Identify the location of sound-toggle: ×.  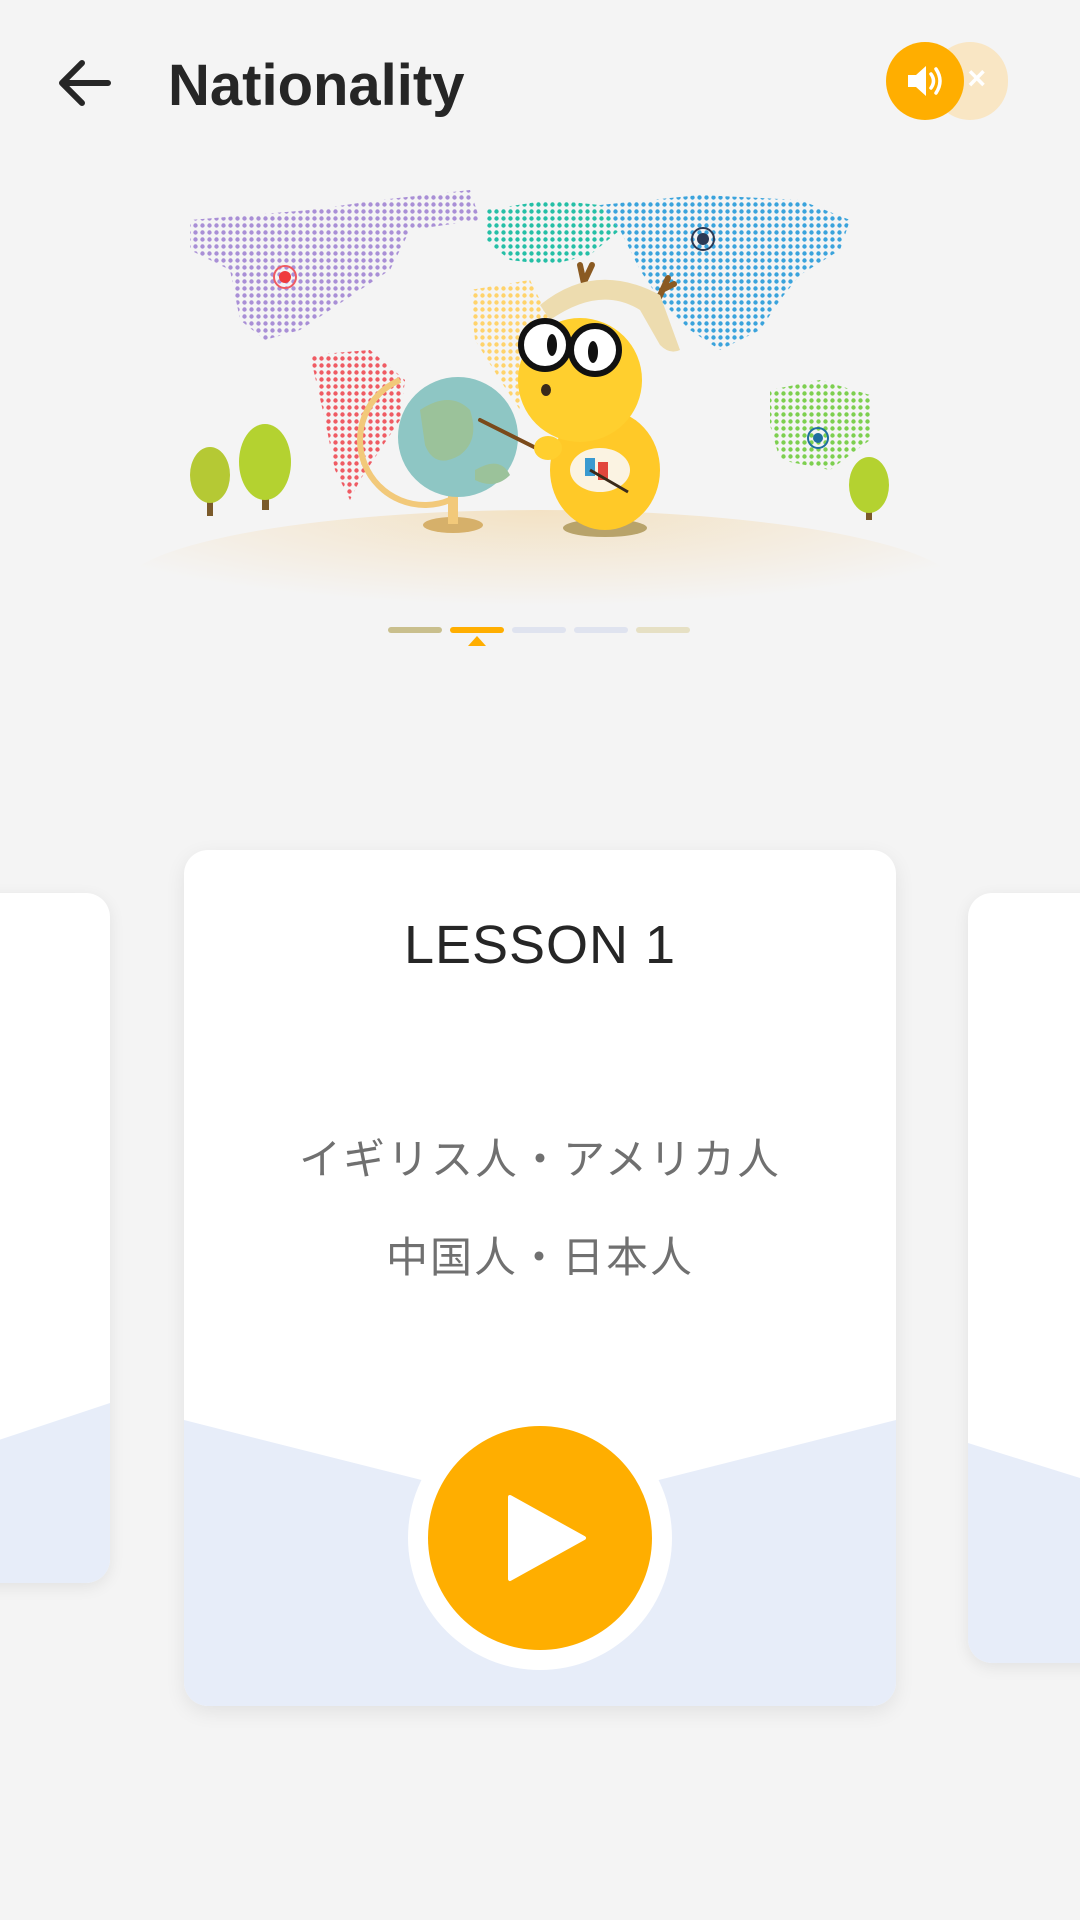
(948, 81).